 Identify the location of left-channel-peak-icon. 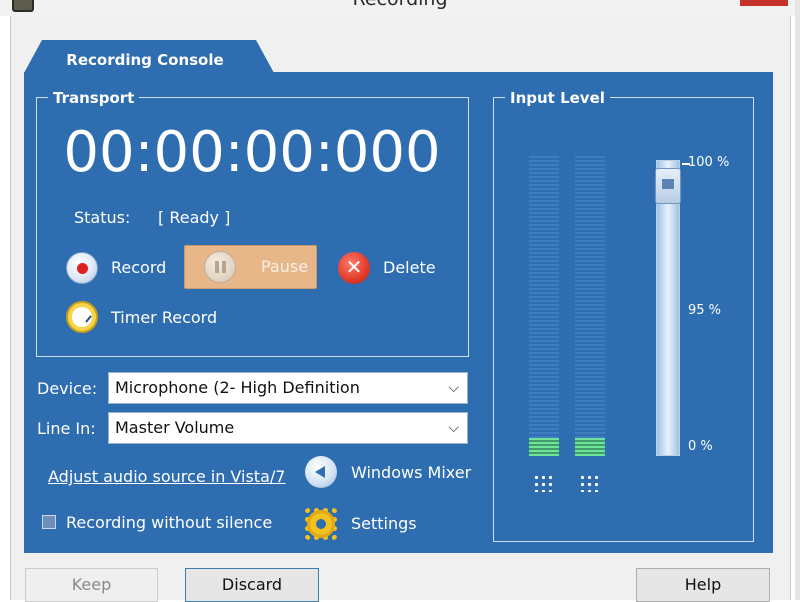
(543, 483).